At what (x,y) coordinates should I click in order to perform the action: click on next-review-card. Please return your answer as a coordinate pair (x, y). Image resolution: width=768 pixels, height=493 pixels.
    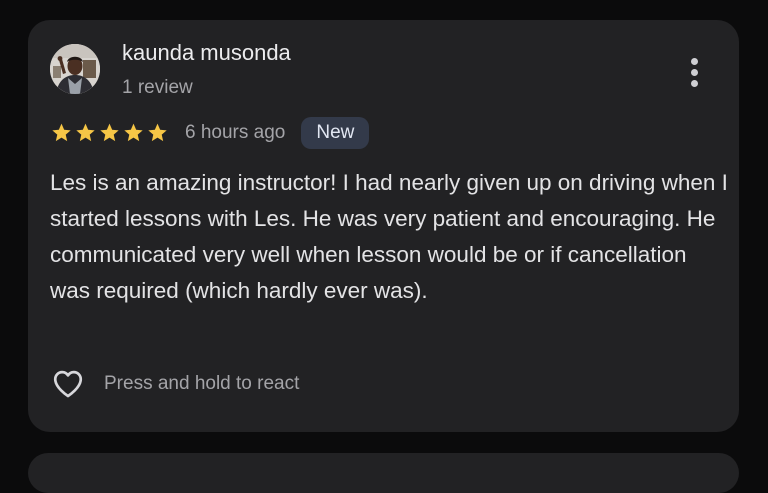
    Looking at the image, I should click on (383, 473).